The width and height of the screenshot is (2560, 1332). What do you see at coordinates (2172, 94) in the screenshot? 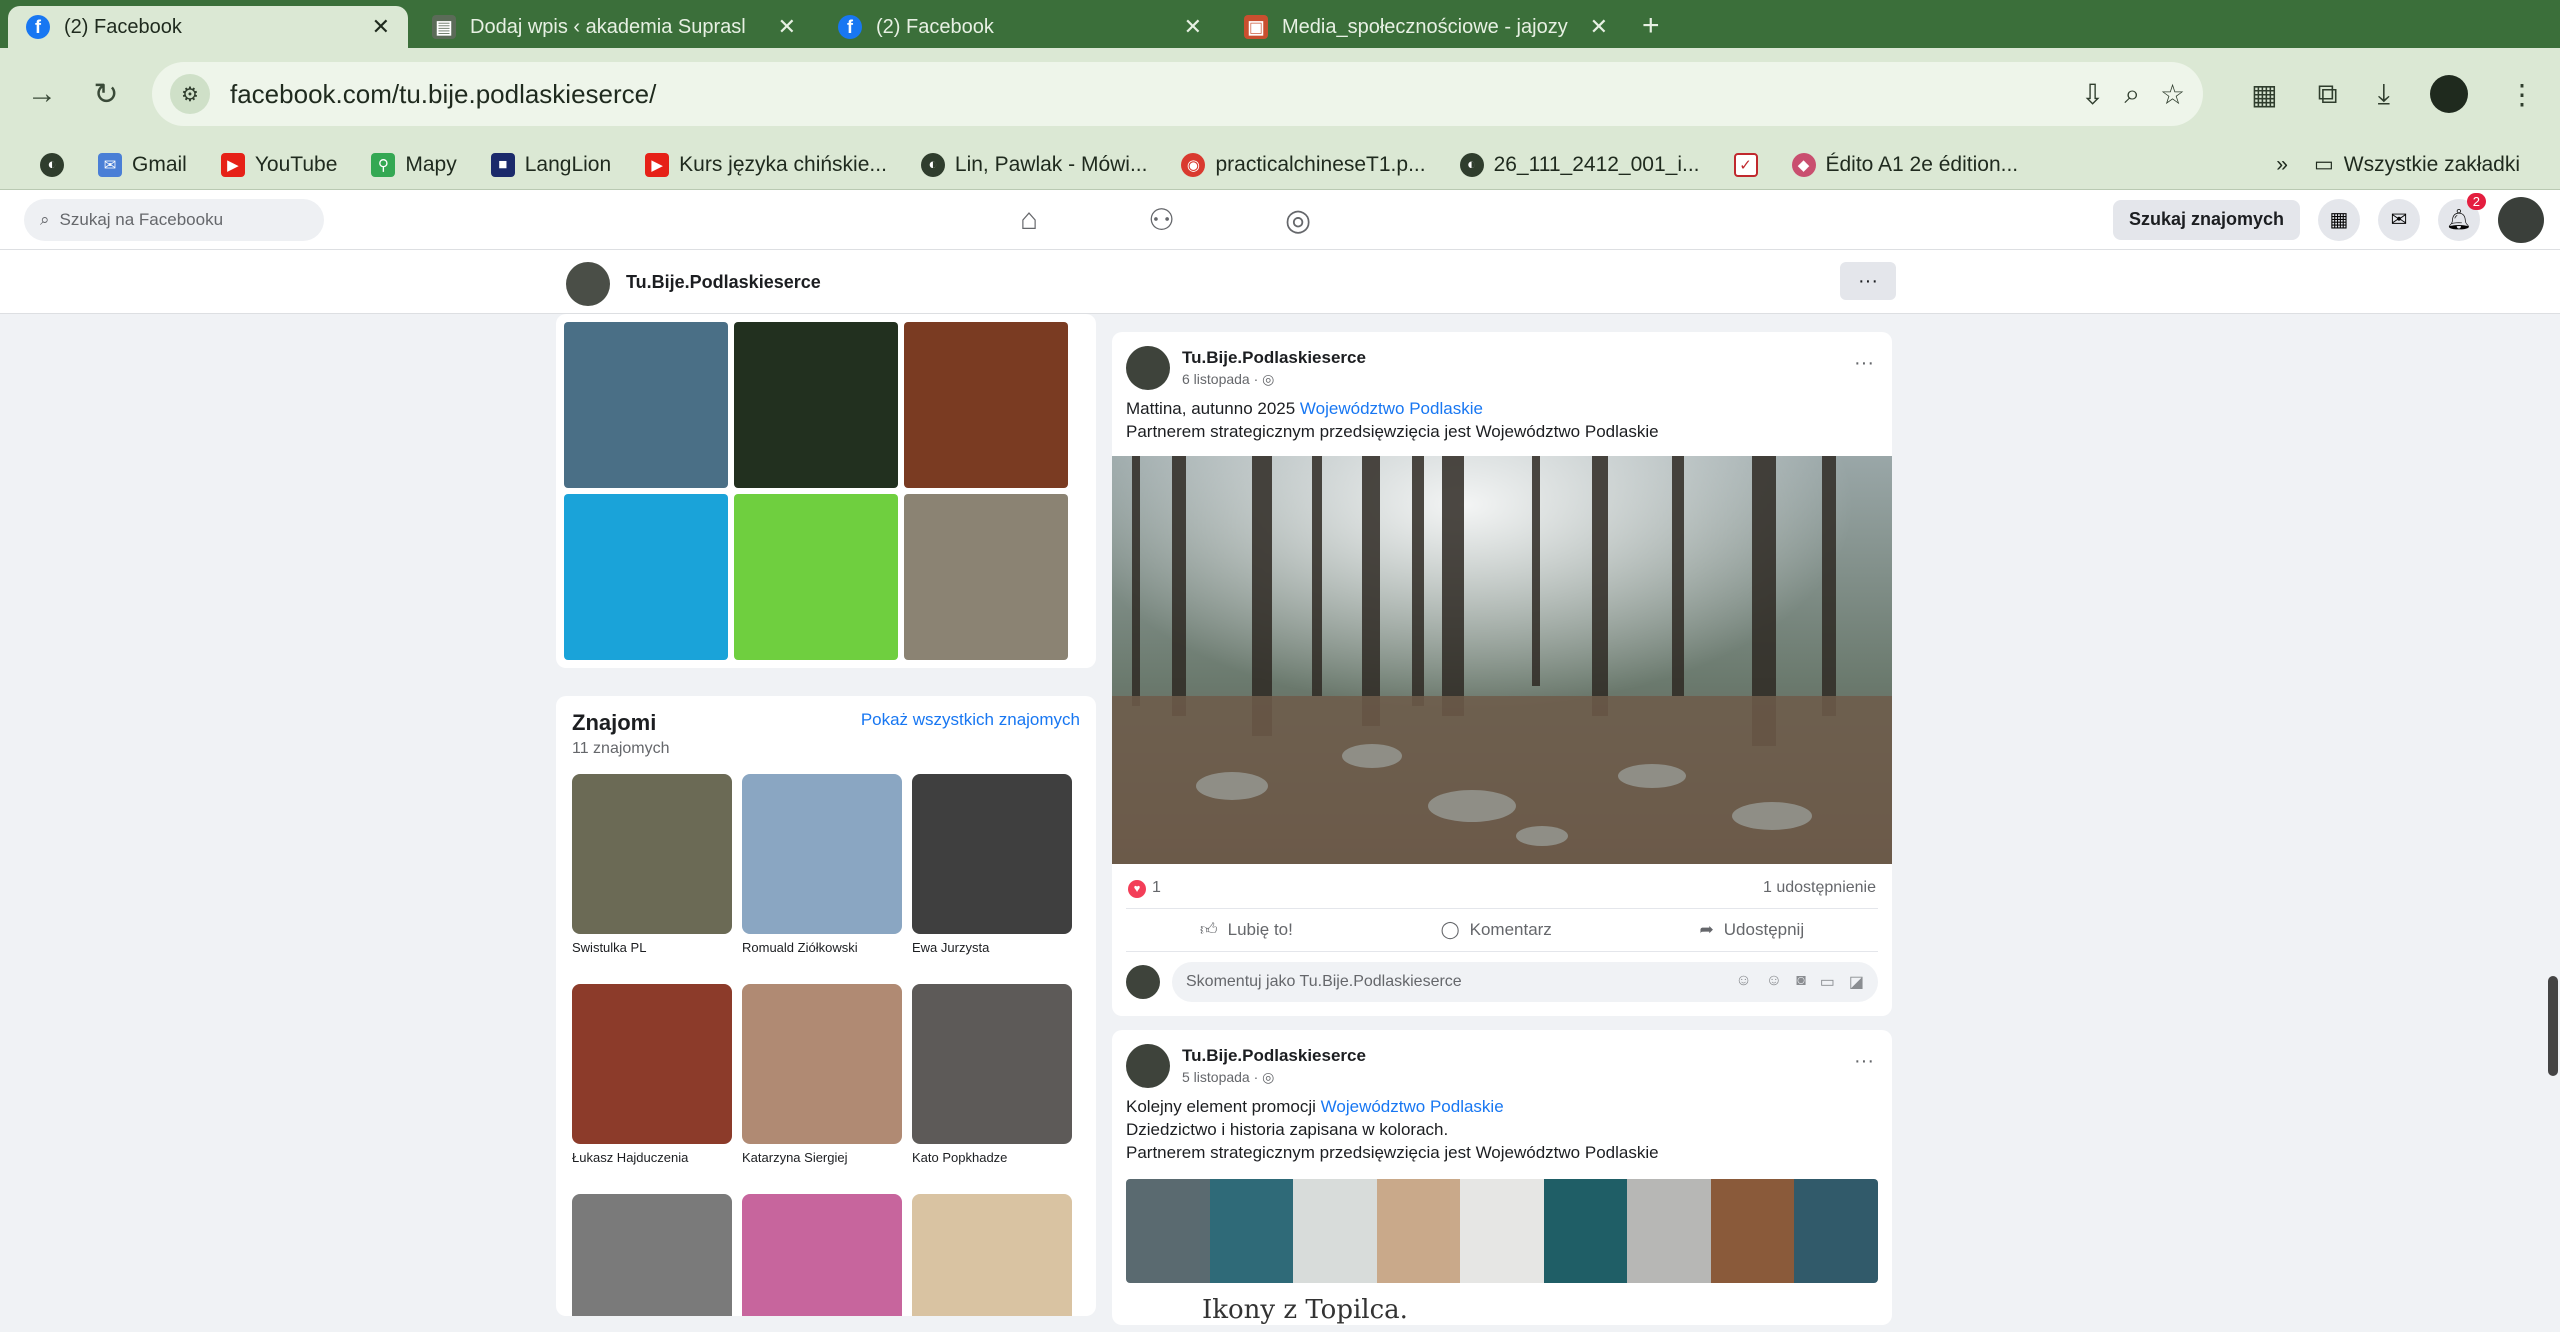
I see `bookmark-star-icon: ☆` at bounding box center [2172, 94].